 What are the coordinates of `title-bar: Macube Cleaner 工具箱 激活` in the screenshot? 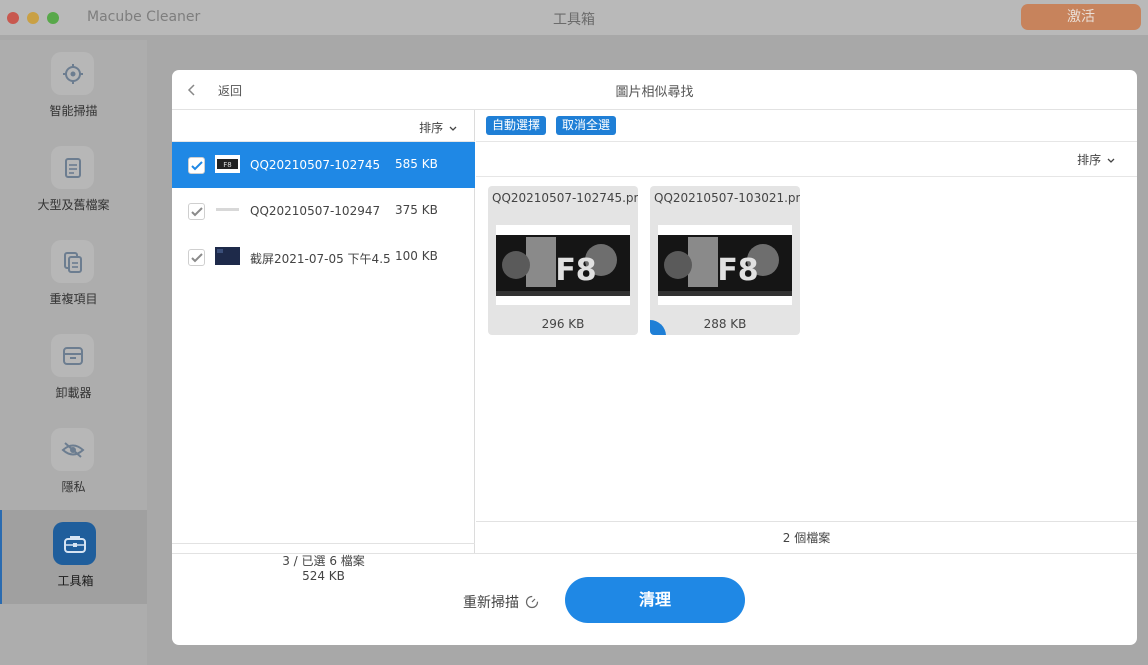 It's located at (574, 17).